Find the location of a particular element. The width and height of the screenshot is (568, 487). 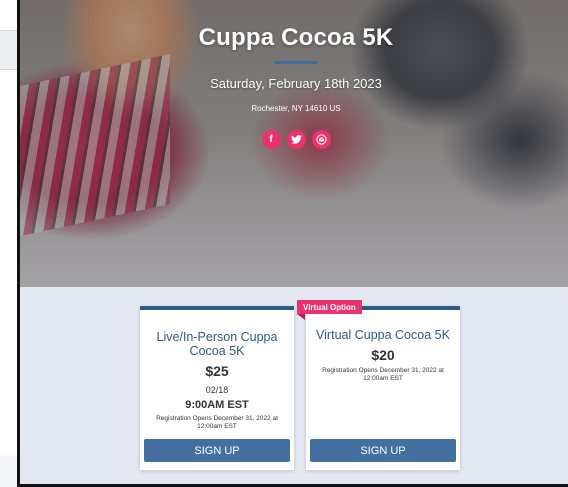

option-price: $25 is located at coordinates (217, 371).